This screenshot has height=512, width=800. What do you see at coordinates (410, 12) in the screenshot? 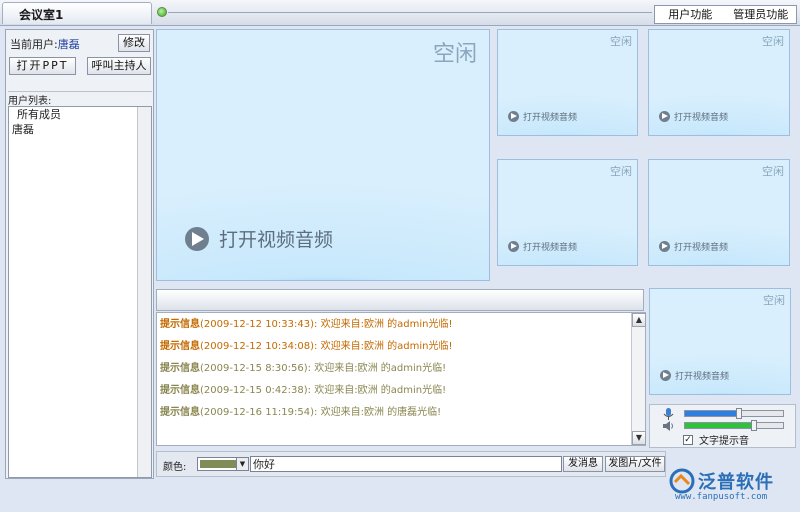
I see `divider` at bounding box center [410, 12].